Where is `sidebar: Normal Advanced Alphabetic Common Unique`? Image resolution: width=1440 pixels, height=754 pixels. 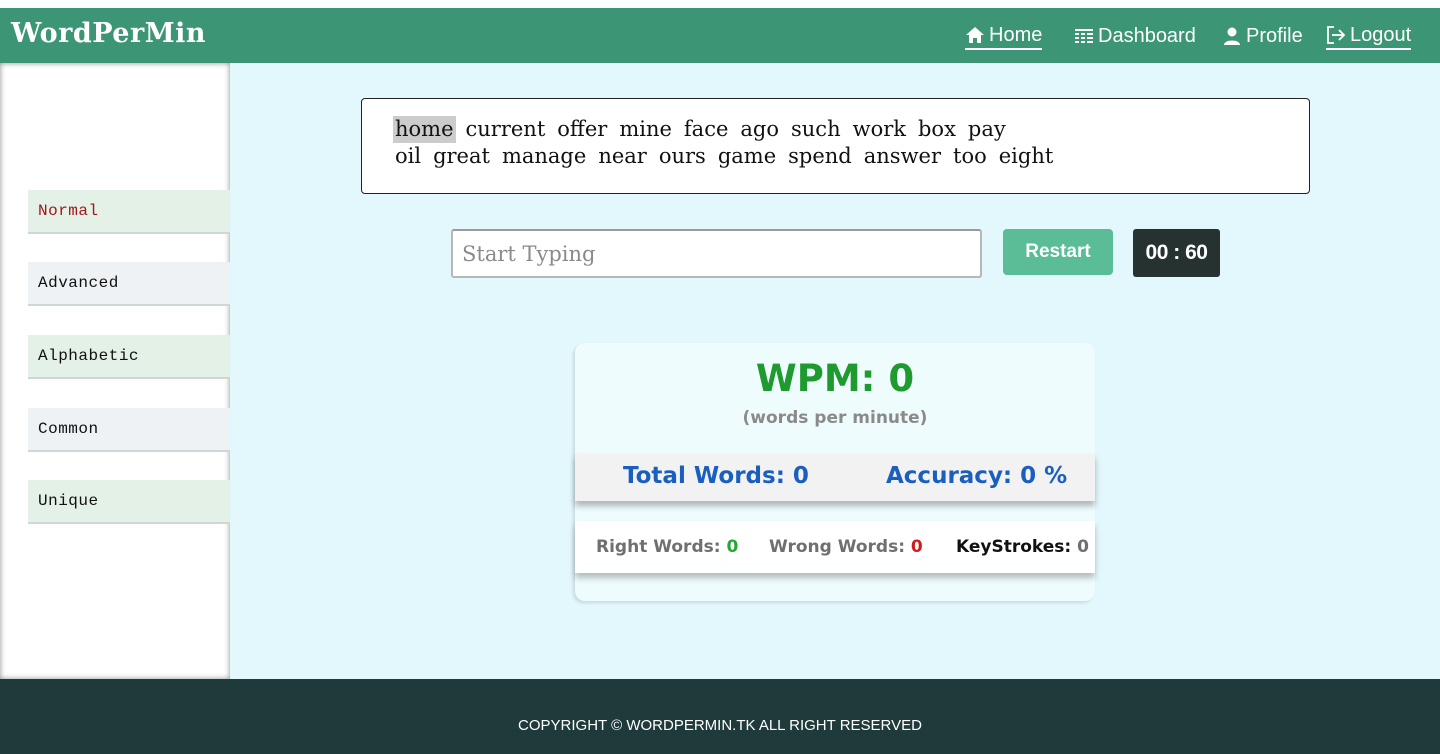 sidebar: Normal Advanced Alphabetic Common Unique is located at coordinates (115, 371).